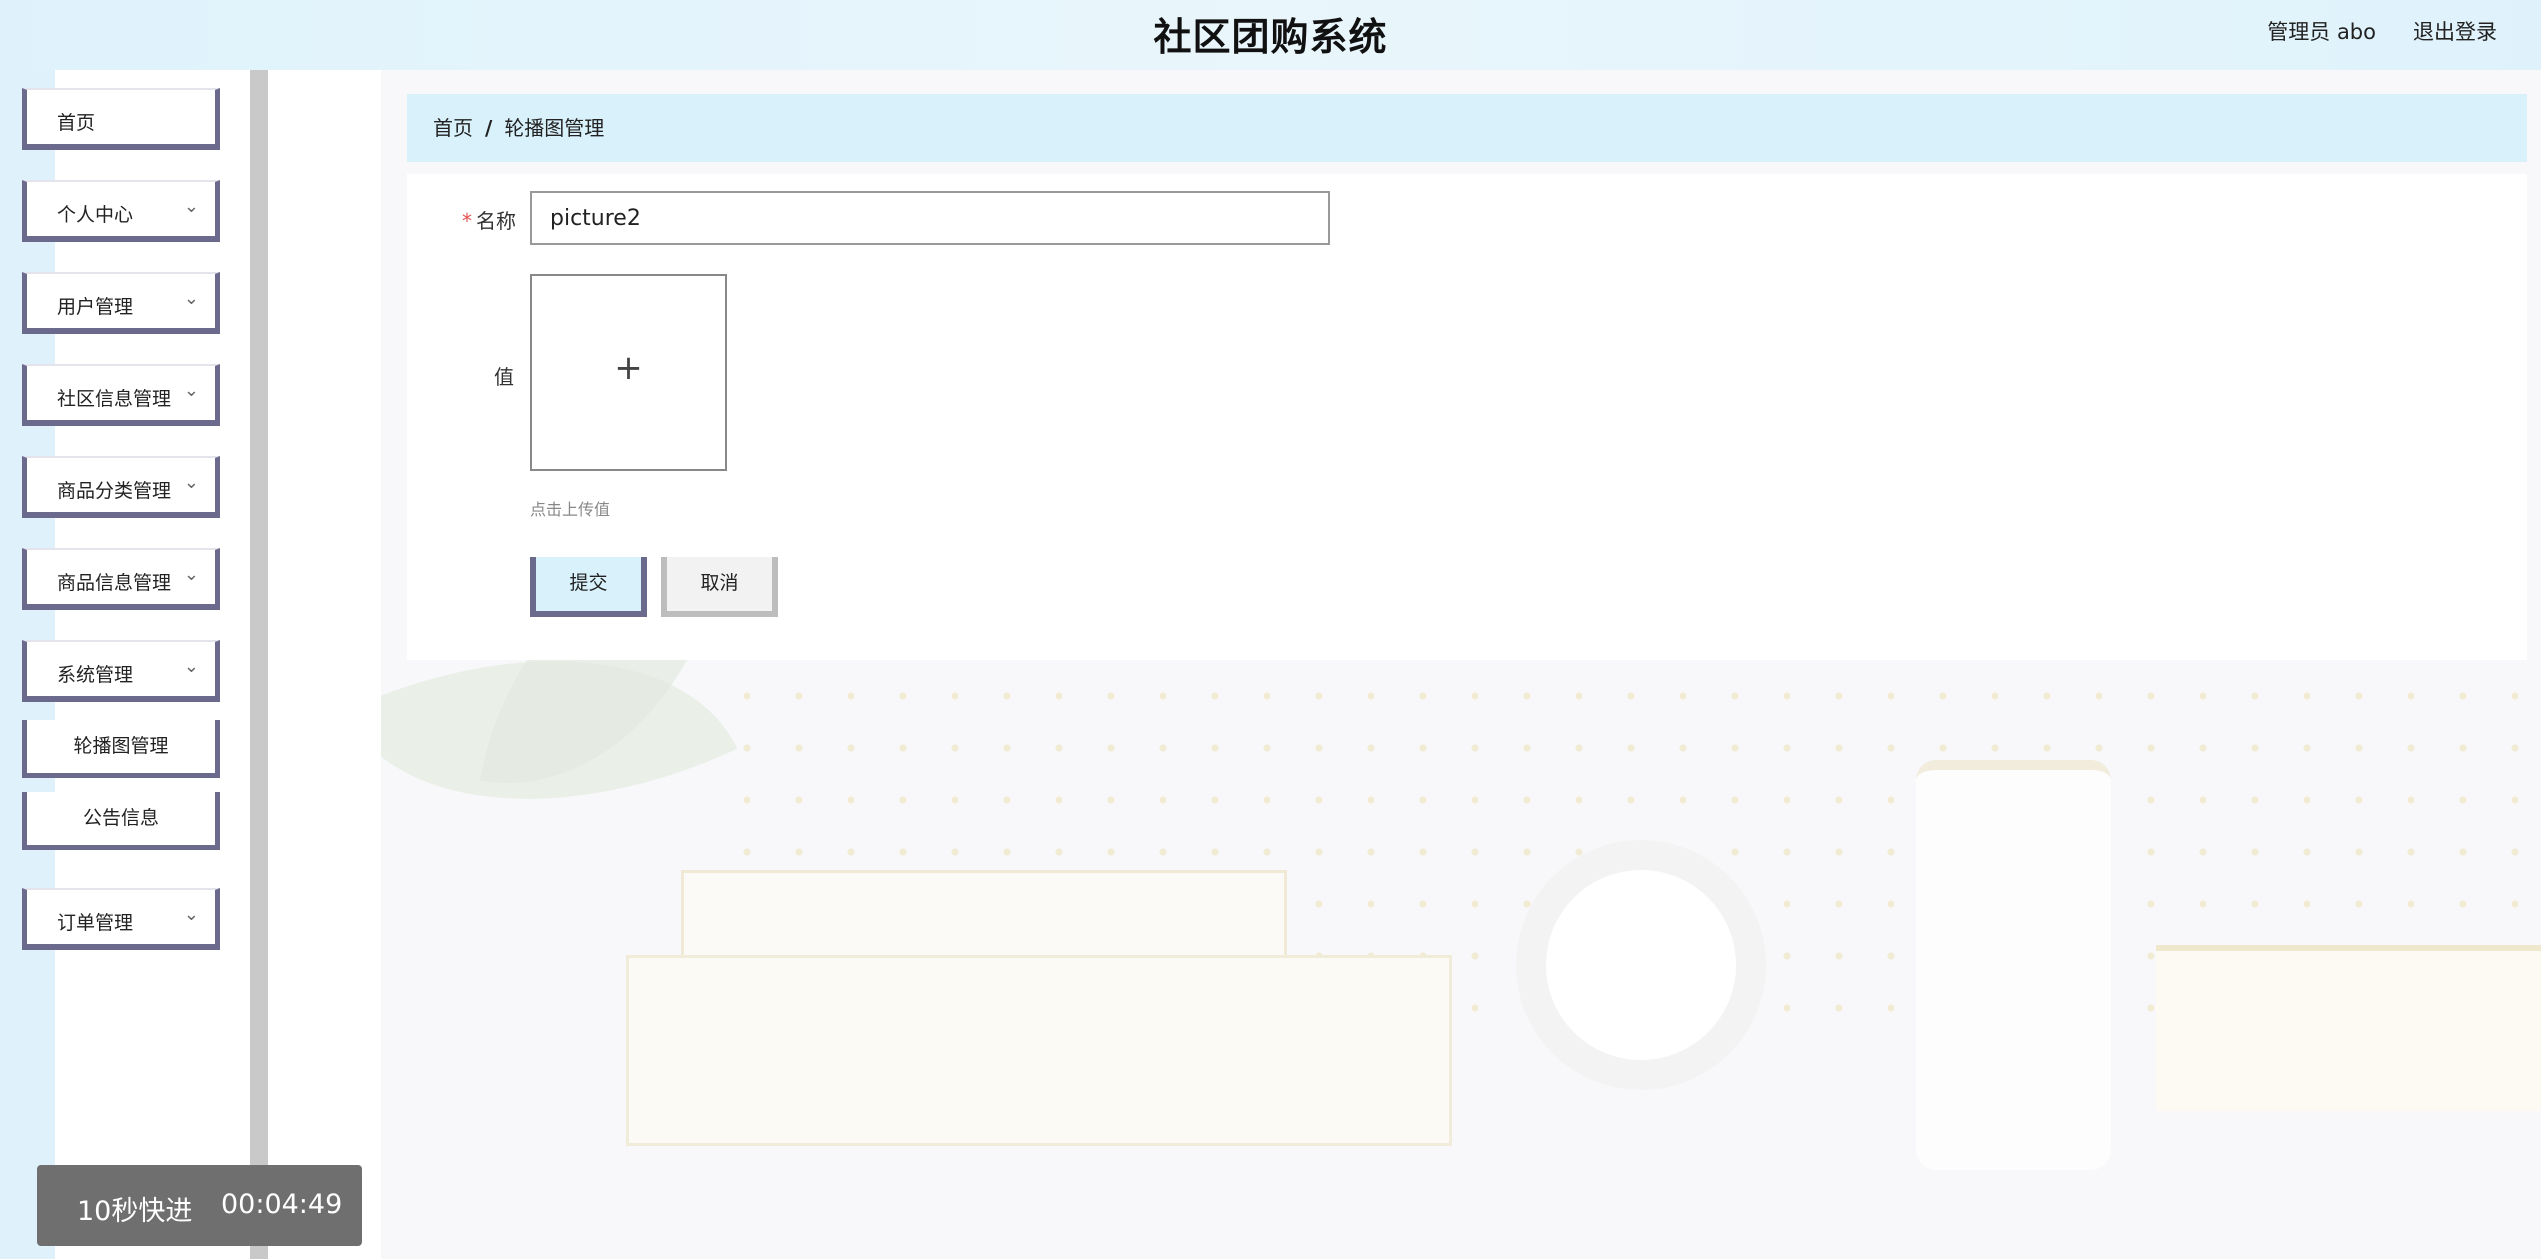 The width and height of the screenshot is (2541, 1259). What do you see at coordinates (76, 123) in the screenshot?
I see `sidebar-item-label: 首页` at bounding box center [76, 123].